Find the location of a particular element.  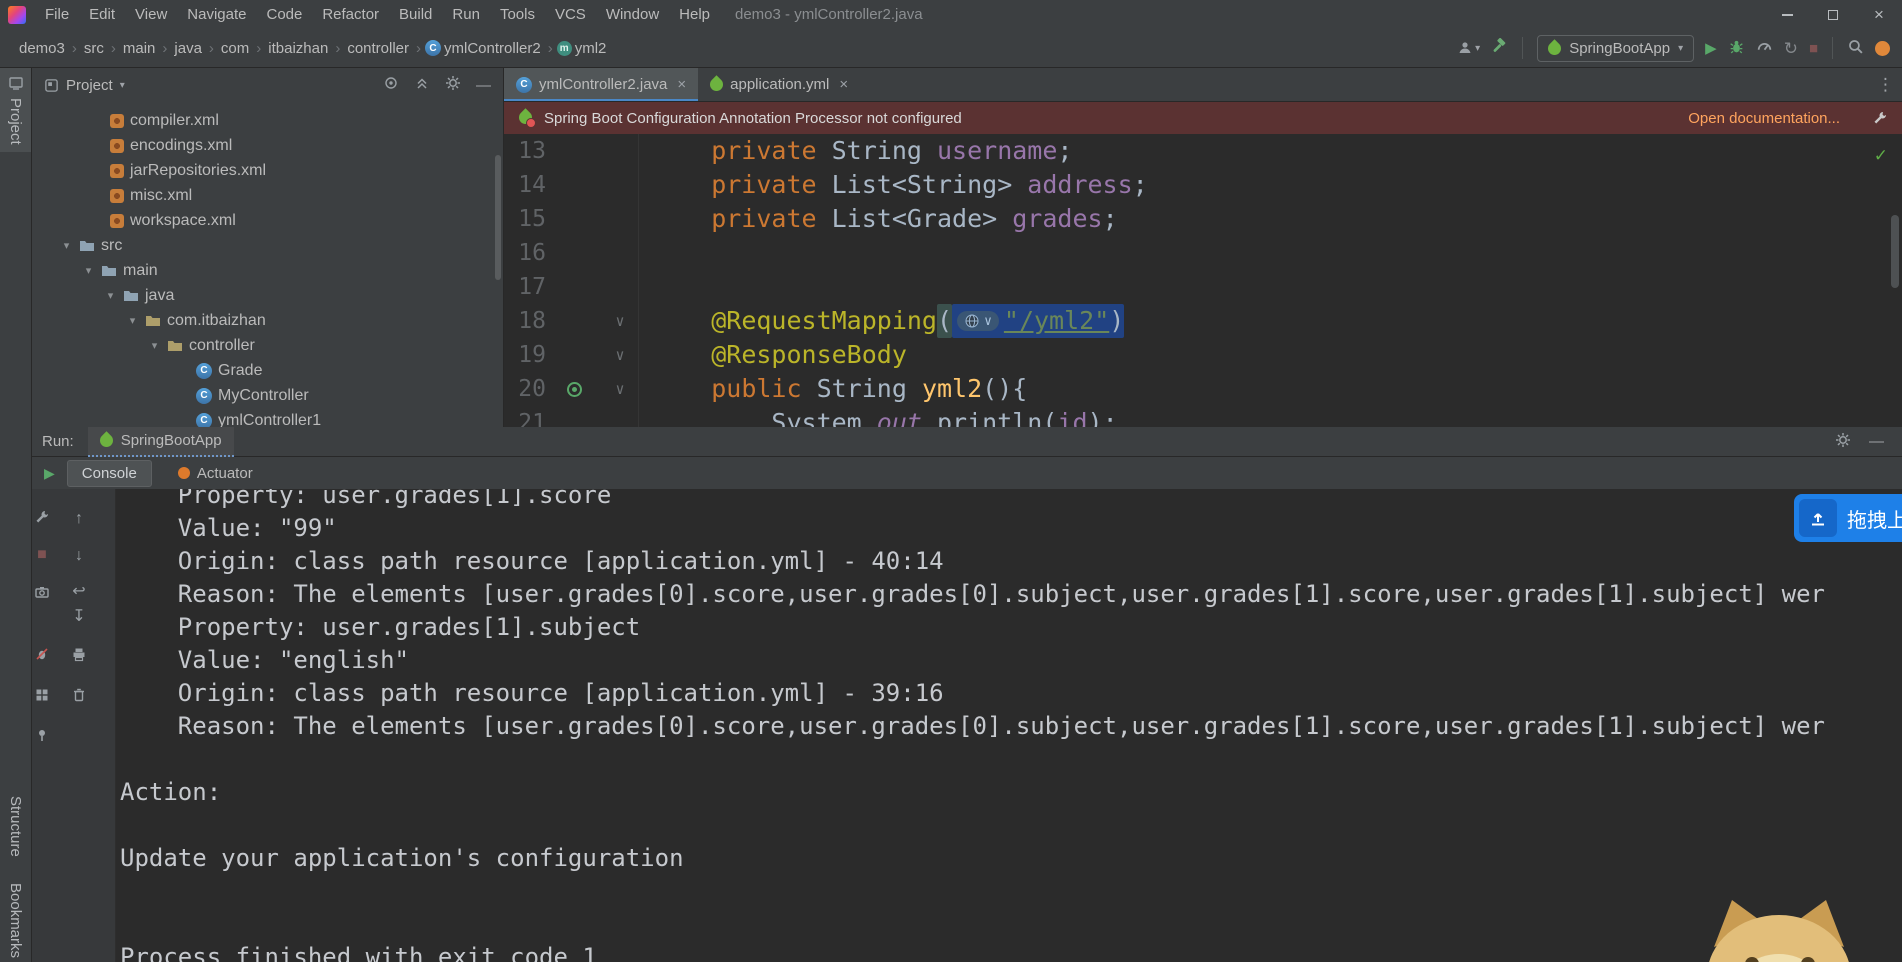

menu-refactor: Refactor is located at coordinates (350, 14).